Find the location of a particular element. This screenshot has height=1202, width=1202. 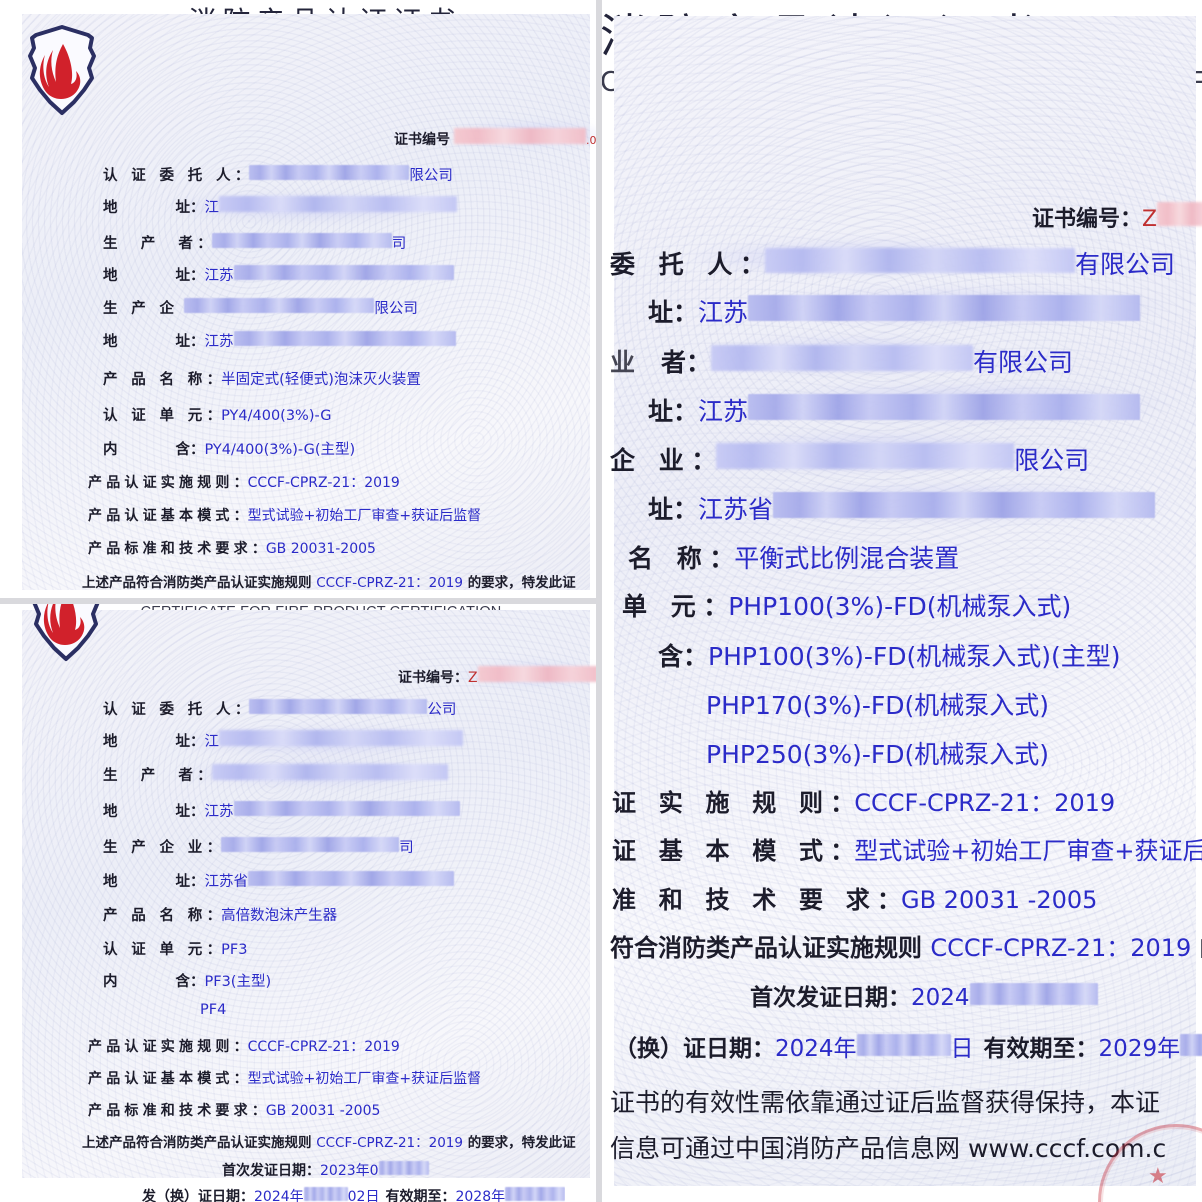

valid-value-b: 2028年 is located at coordinates (480, 1195).